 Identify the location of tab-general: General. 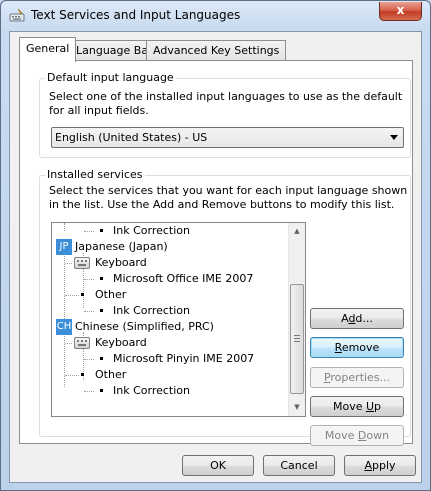
(48, 49).